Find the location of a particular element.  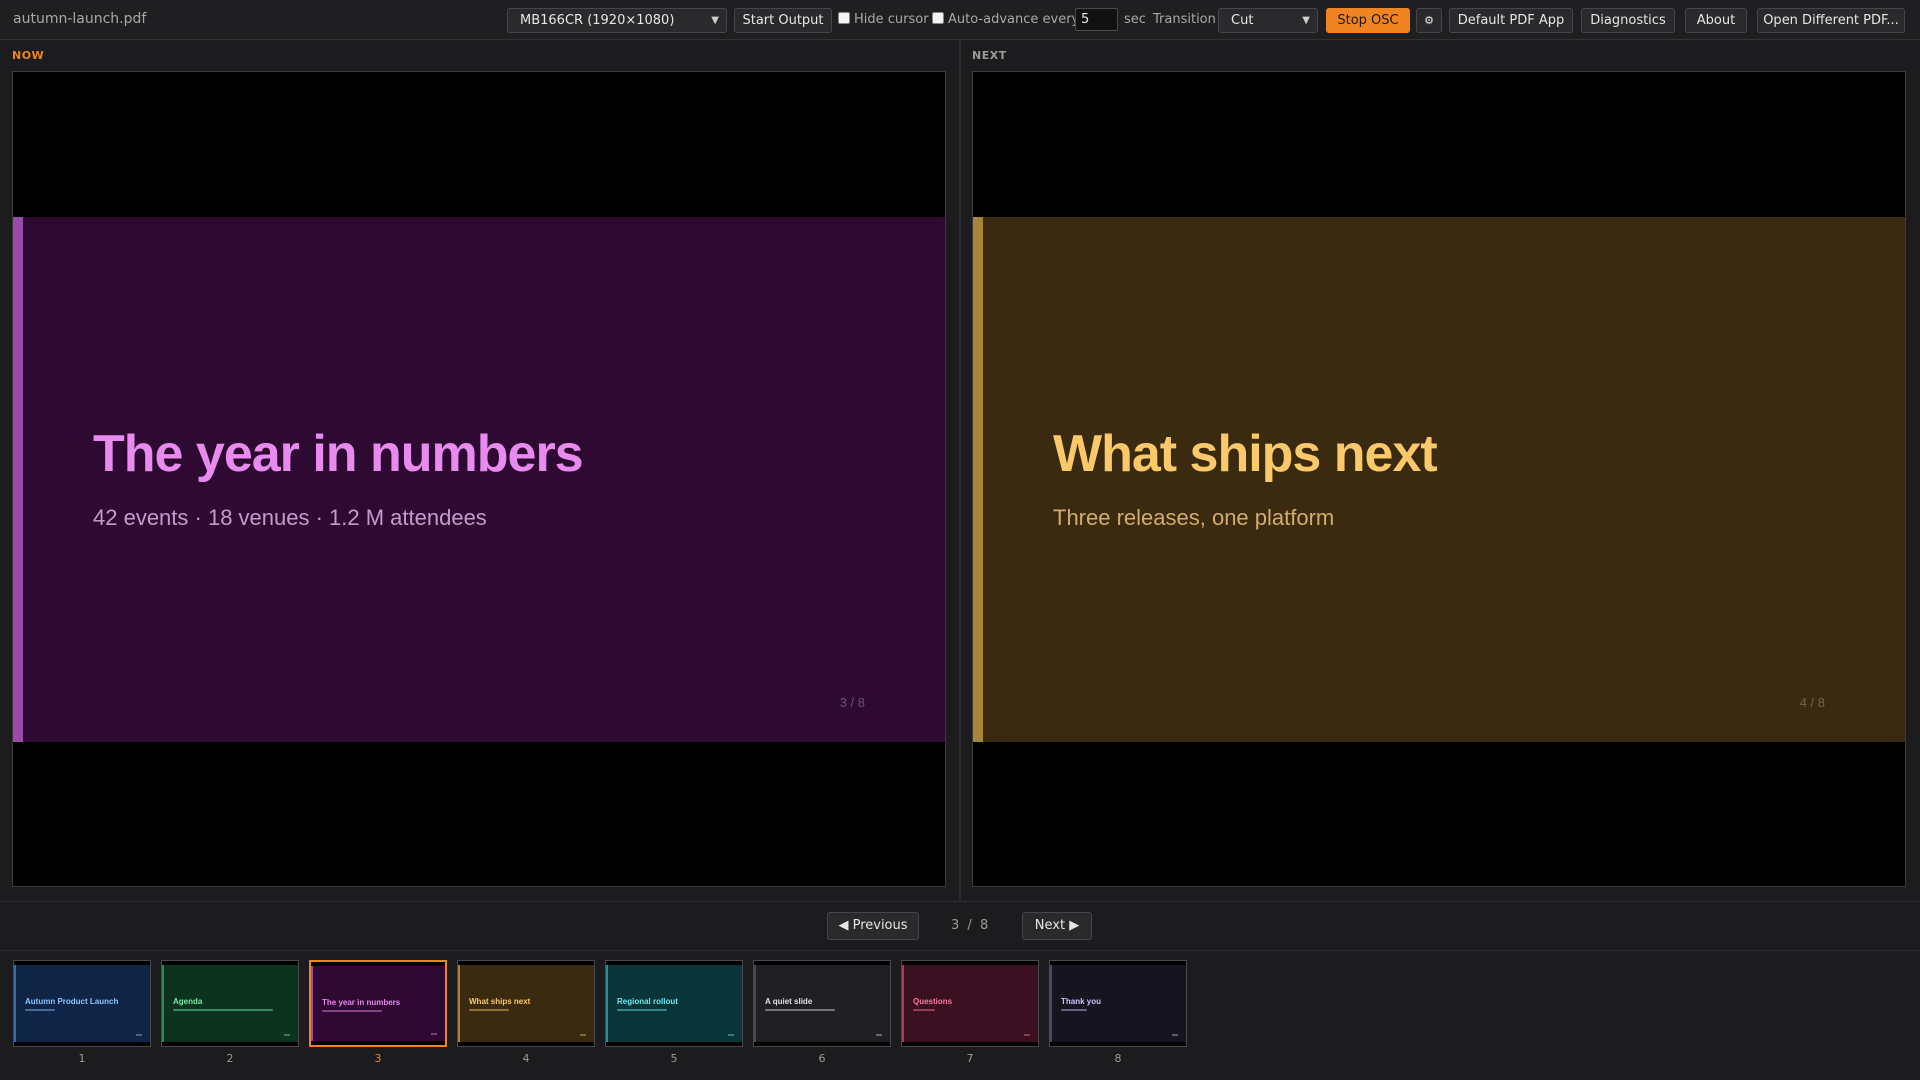

thumbnail-title: Thank you is located at coordinates (1081, 1001).